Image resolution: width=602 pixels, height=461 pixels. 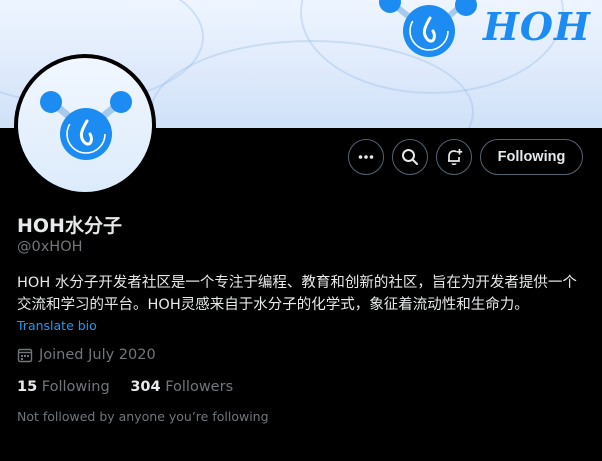 I want to click on following-link: 15 Following, so click(x=63, y=387).